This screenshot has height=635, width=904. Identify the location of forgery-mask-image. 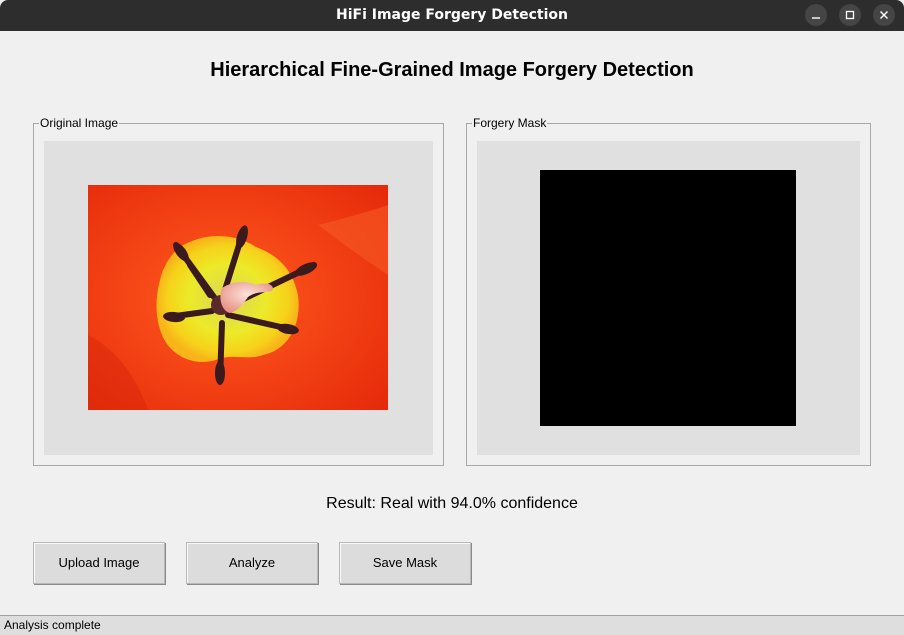
(668, 298).